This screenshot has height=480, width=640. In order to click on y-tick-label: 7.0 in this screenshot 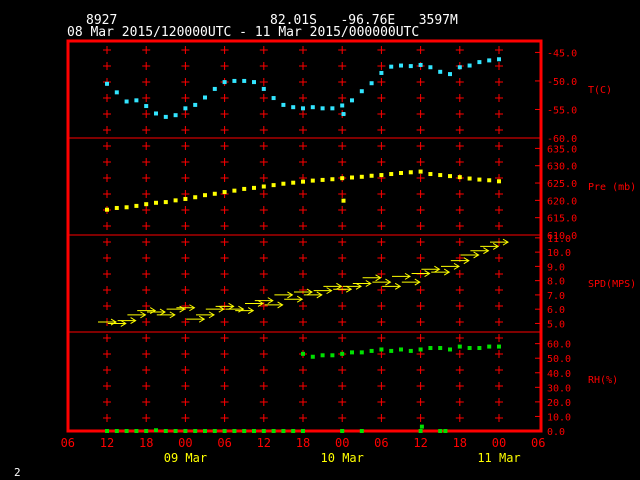, I will do `click(556, 296)`.